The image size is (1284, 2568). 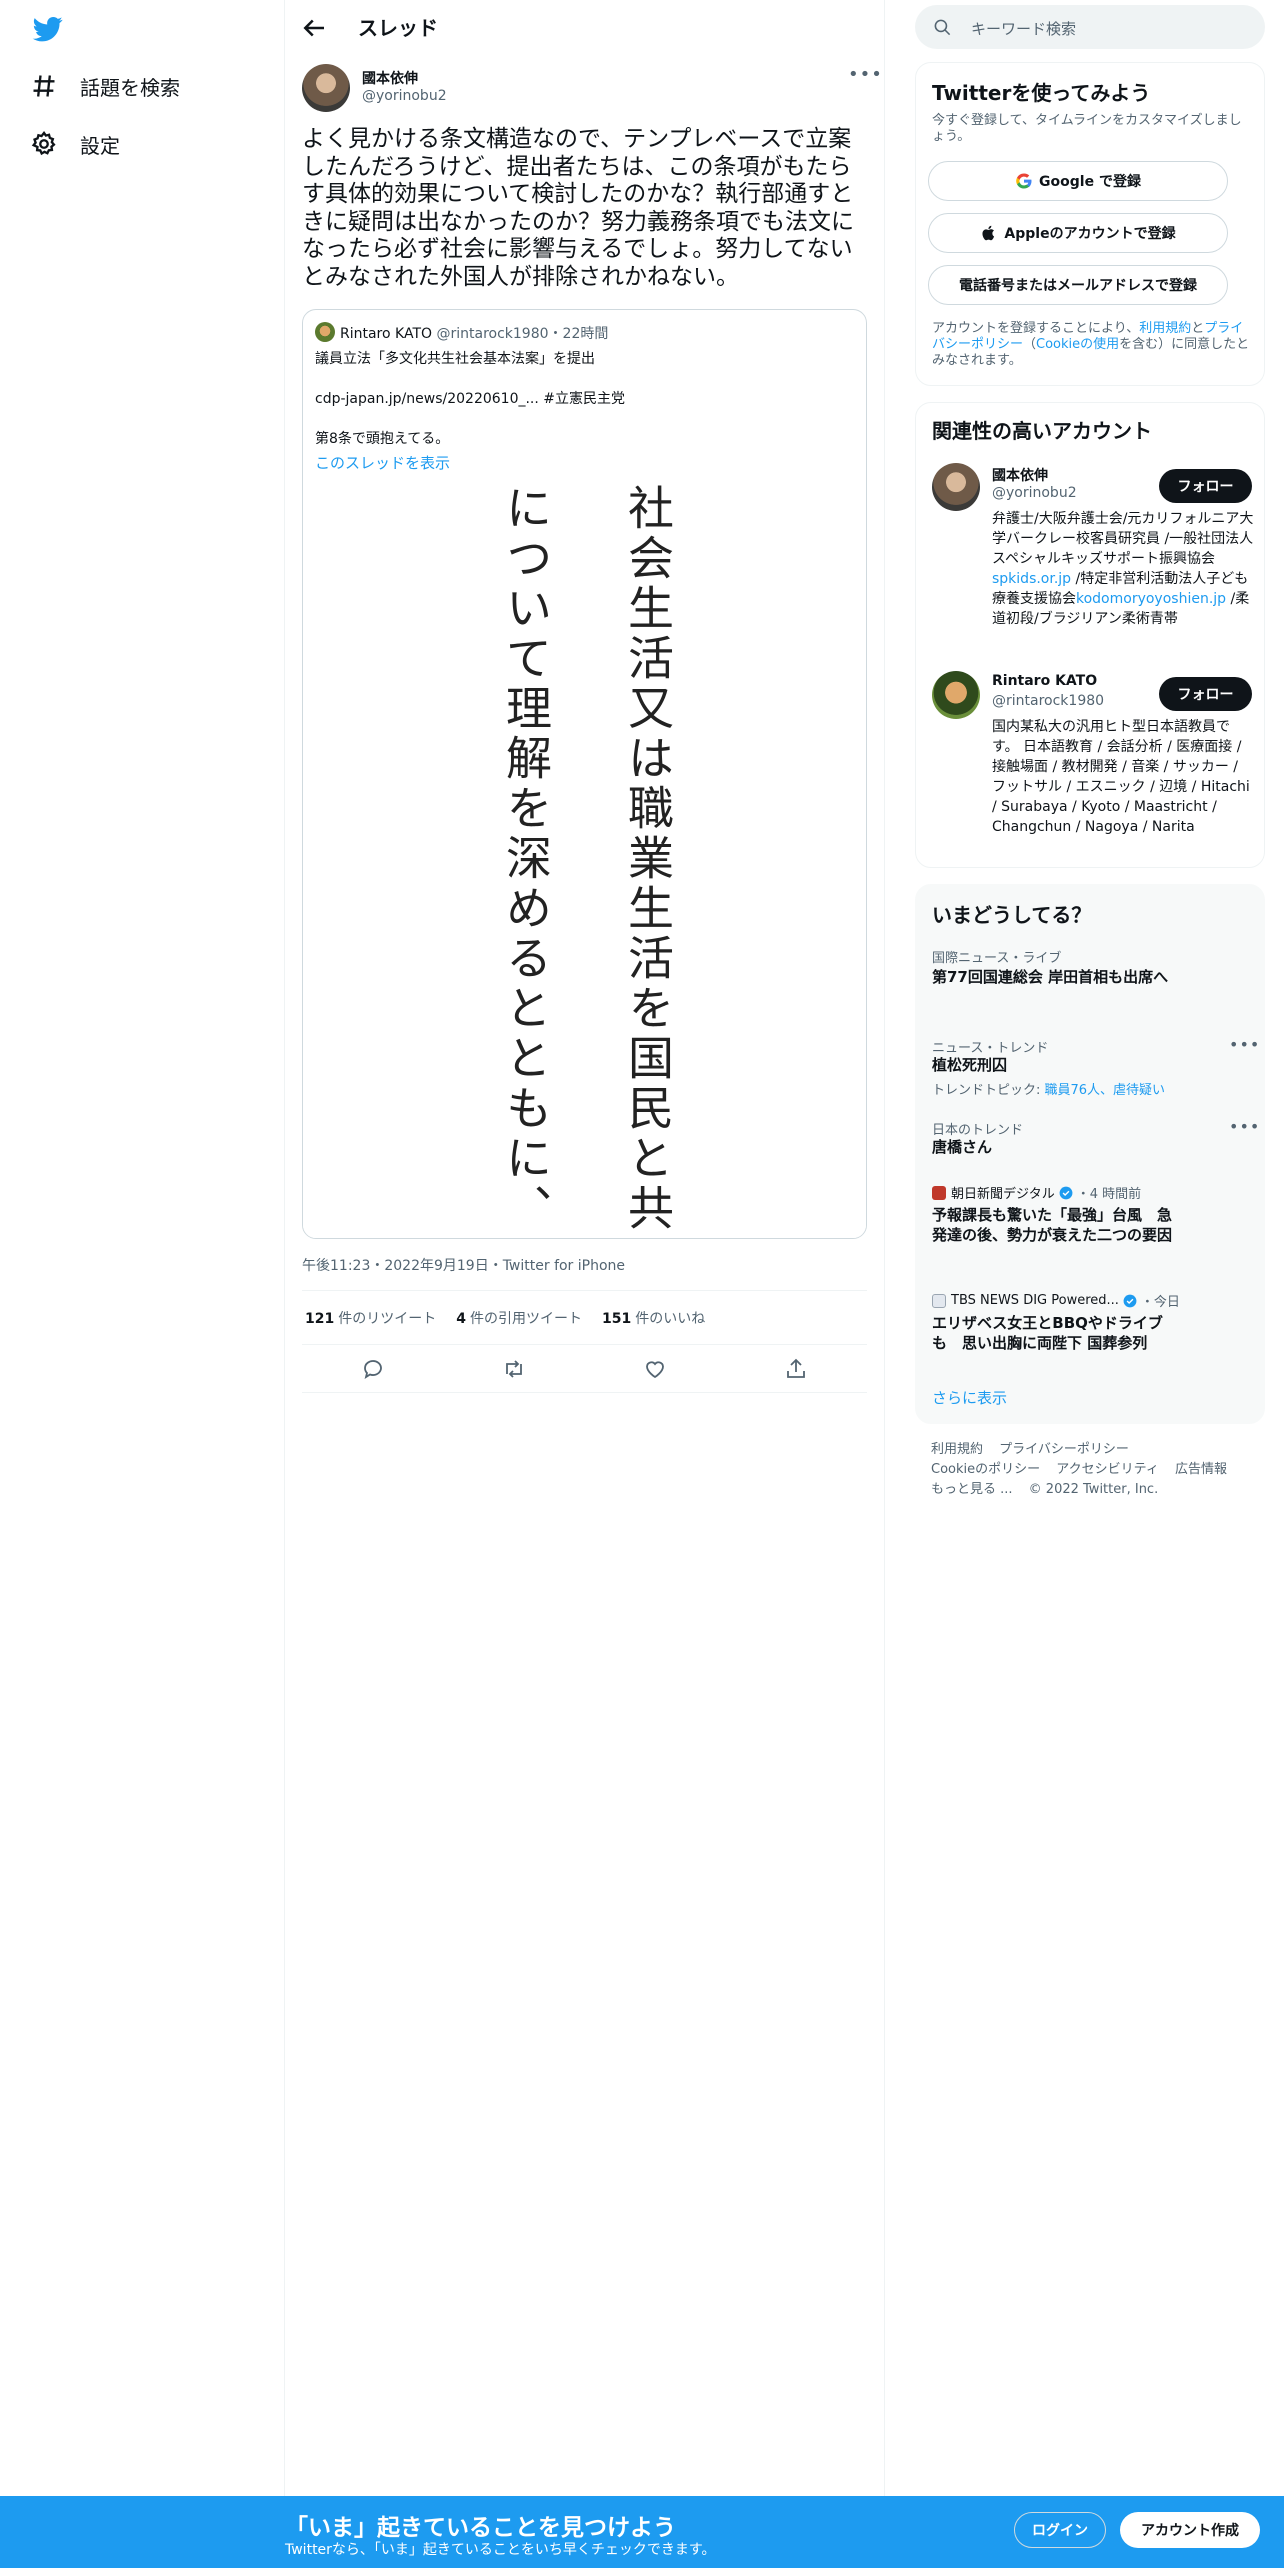 I want to click on trend-title: 植松死刑囚, so click(x=970, y=1065).